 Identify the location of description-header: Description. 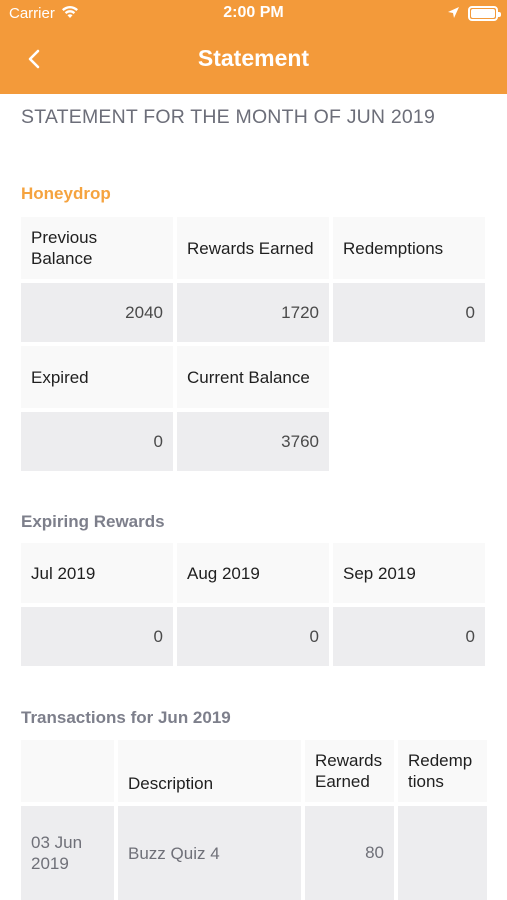
(209, 771).